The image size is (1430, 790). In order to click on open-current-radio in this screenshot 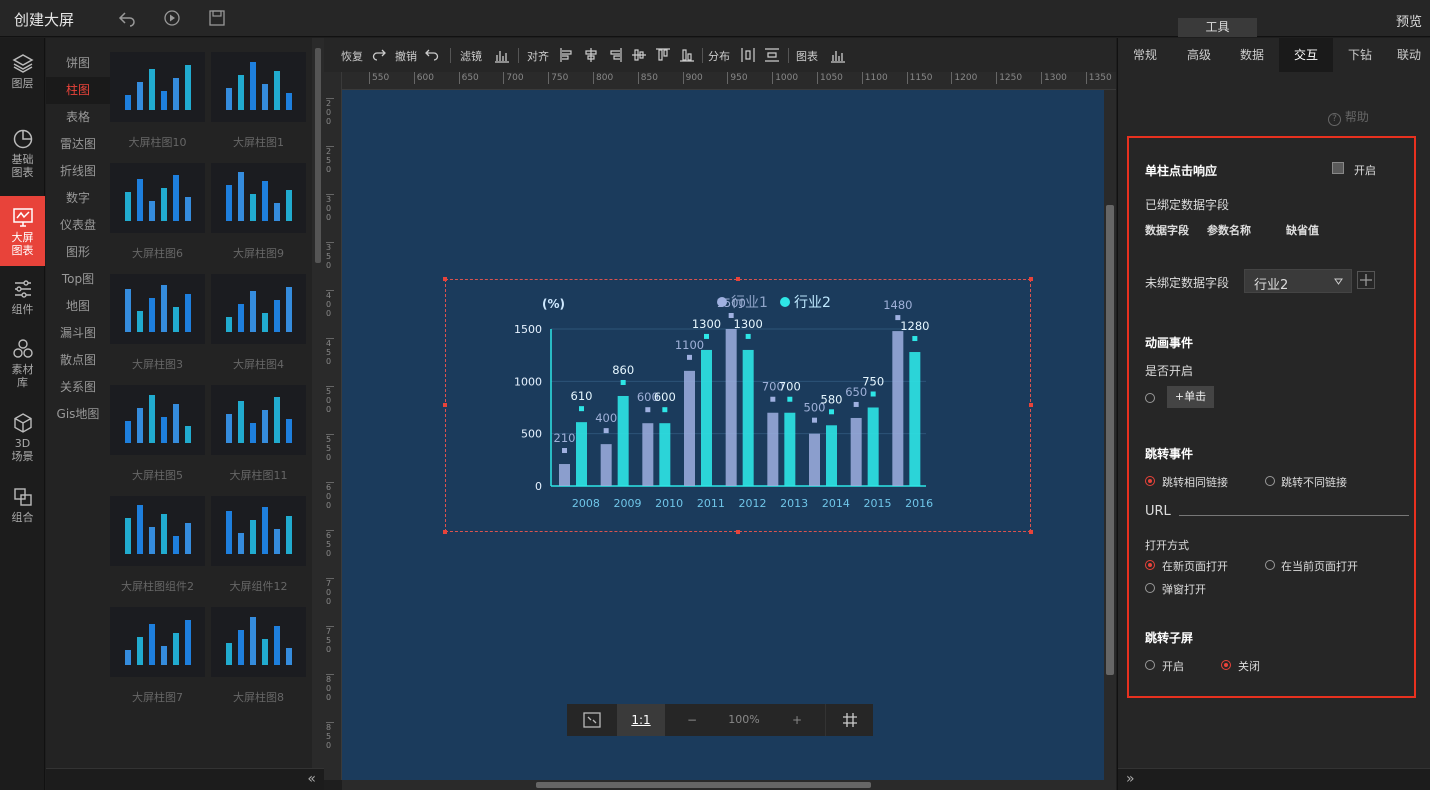, I will do `click(1270, 565)`.